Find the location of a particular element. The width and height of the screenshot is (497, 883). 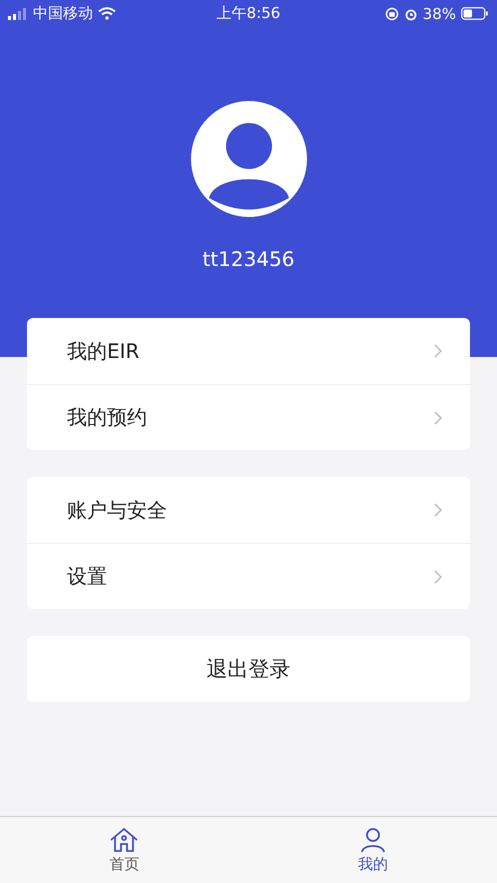

logout-button: 退出登录 is located at coordinates (248, 669).